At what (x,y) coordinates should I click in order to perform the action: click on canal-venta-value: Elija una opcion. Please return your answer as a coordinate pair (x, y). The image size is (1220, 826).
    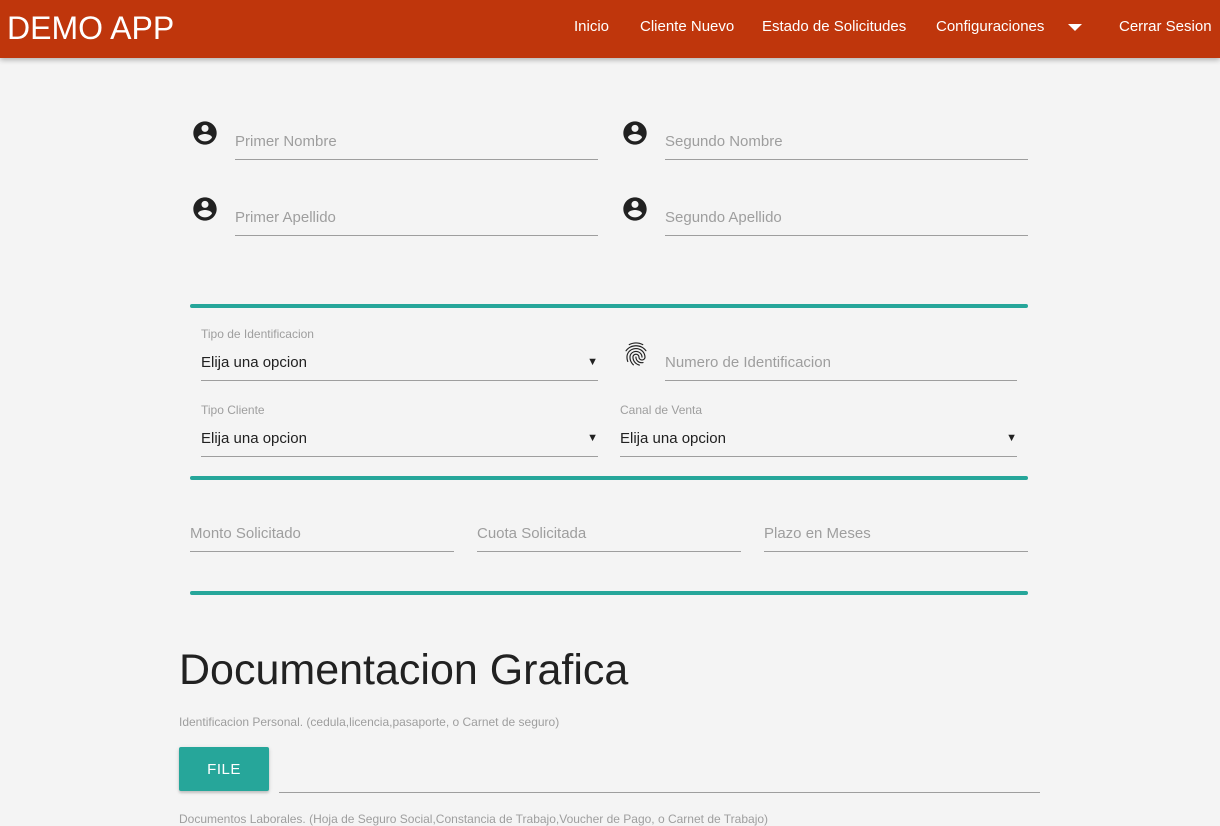
    Looking at the image, I should click on (673, 438).